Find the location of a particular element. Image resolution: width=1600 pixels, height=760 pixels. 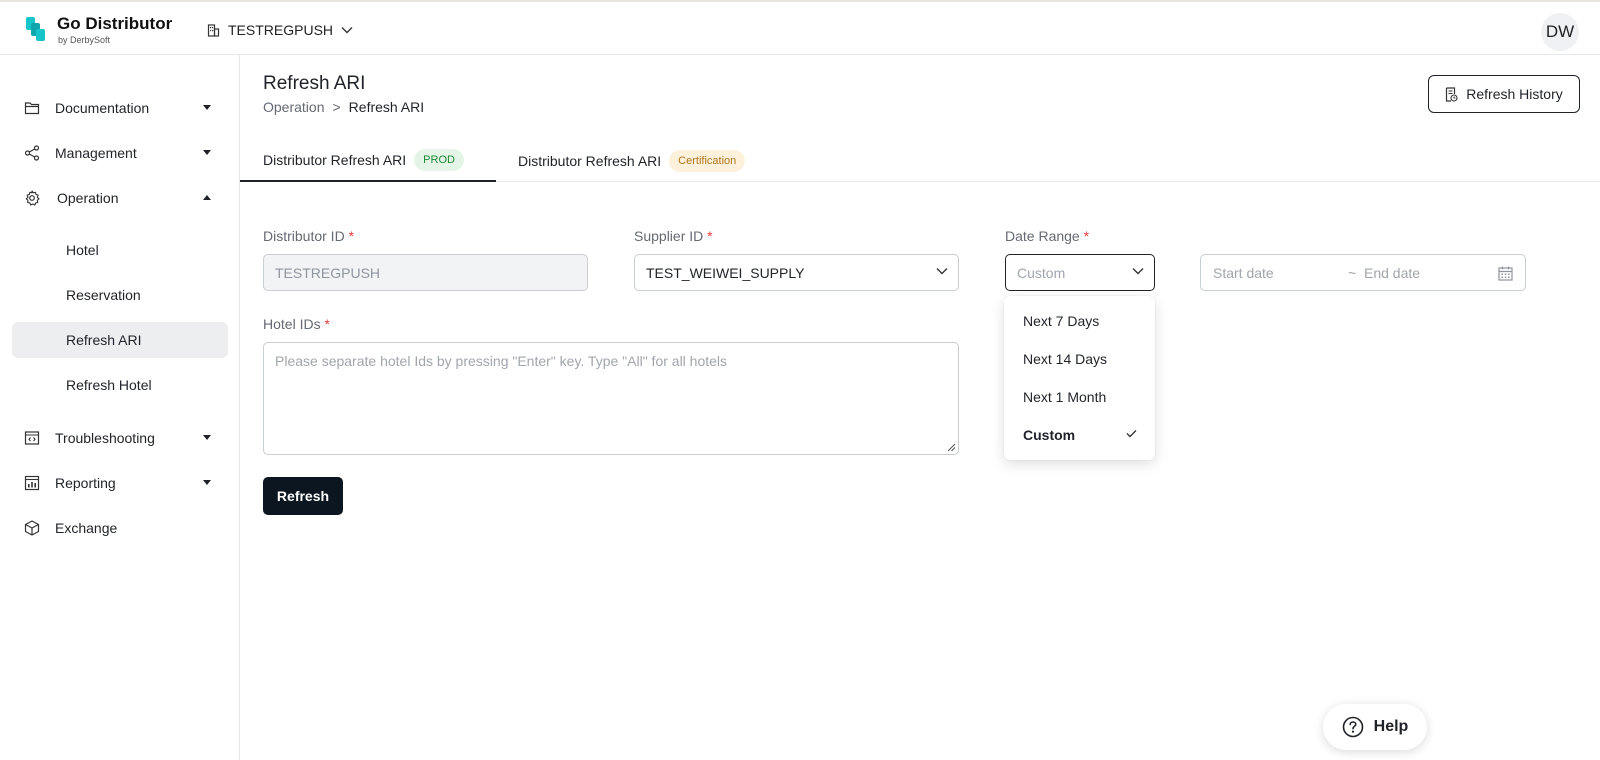

sidebar-item-documentation: Documentation is located at coordinates (120, 108).